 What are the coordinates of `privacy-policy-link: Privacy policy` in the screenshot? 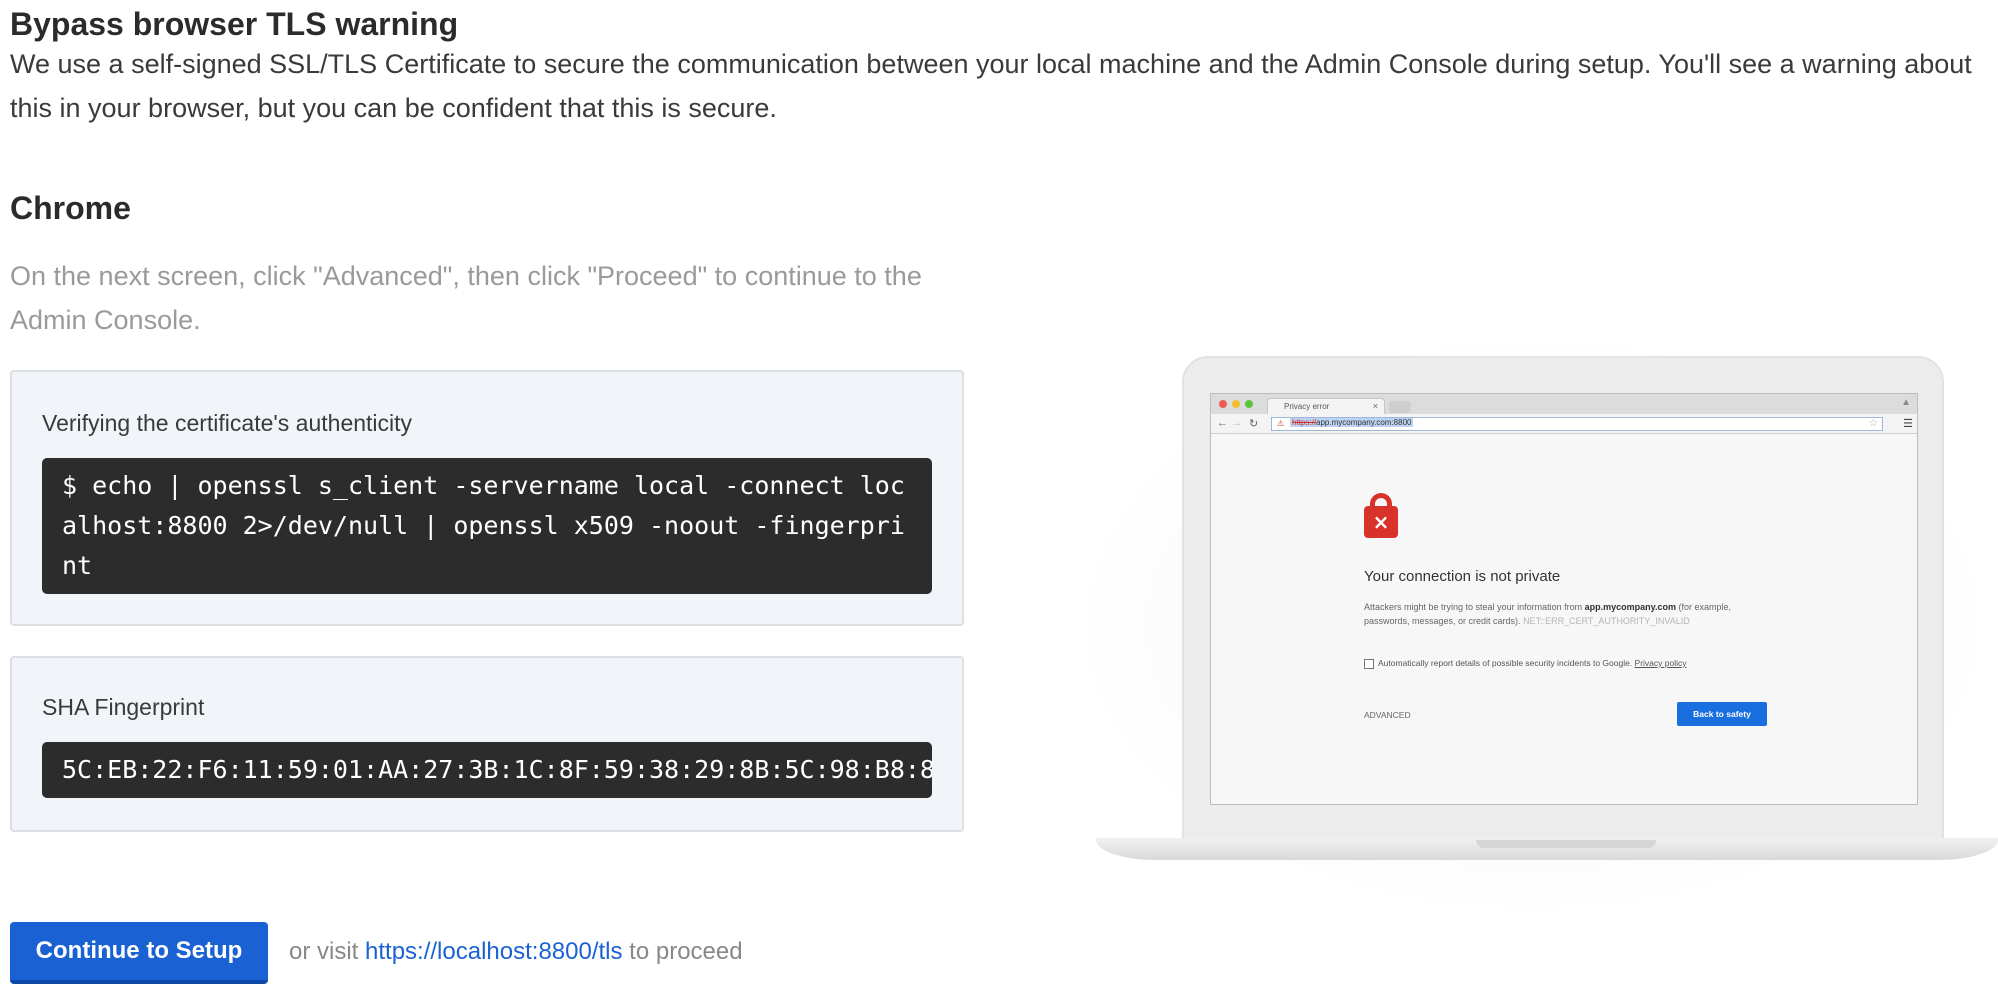 It's located at (1660, 663).